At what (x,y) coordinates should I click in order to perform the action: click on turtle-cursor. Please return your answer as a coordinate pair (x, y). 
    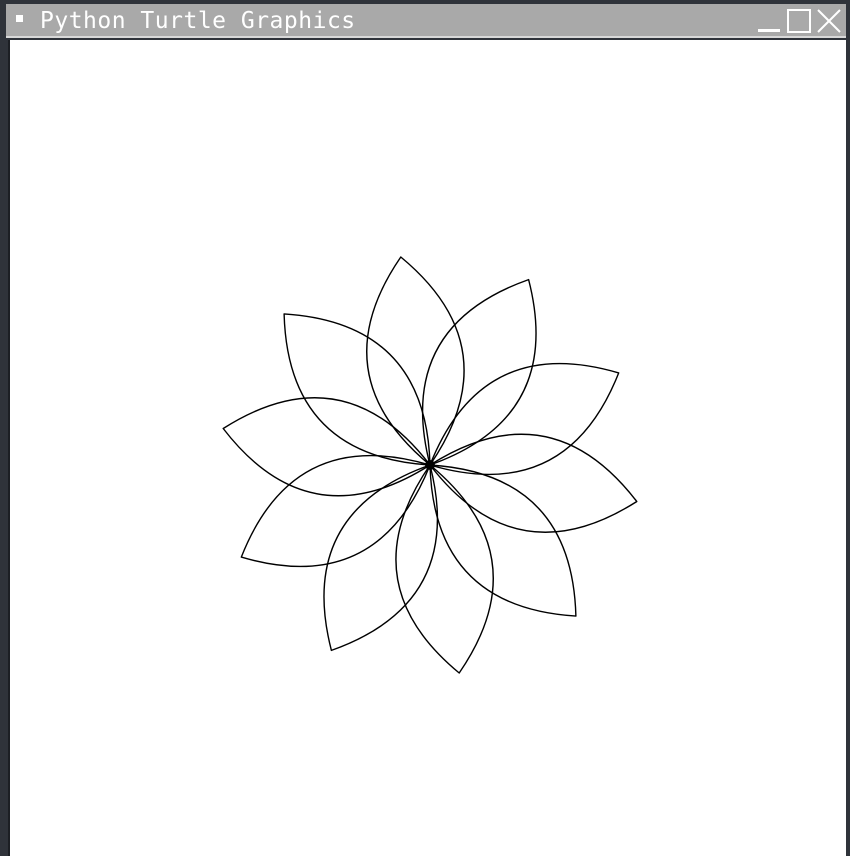
    Looking at the image, I should click on (430, 465).